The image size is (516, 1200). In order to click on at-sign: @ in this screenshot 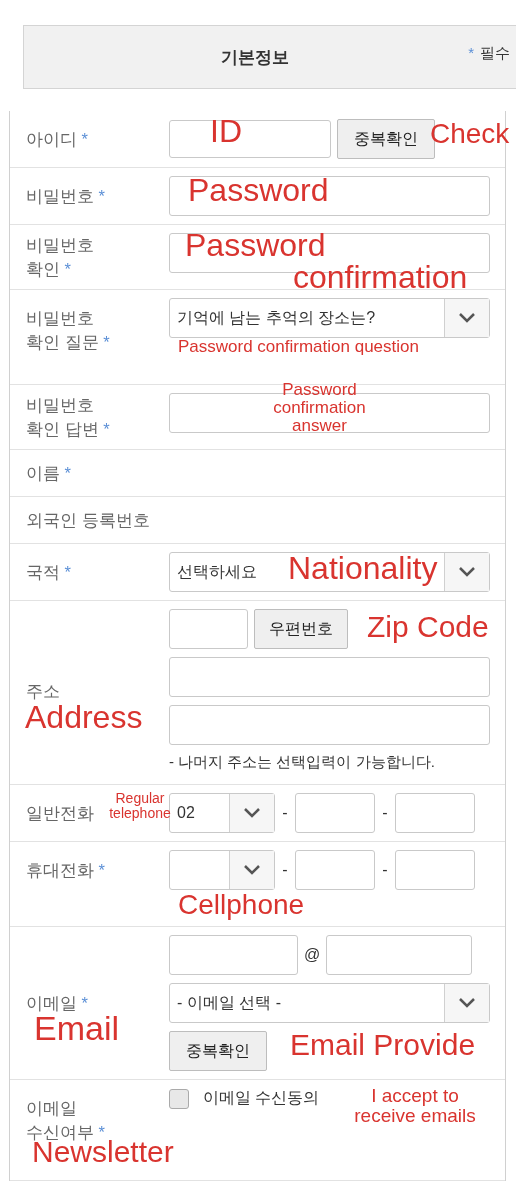, I will do `click(312, 955)`.